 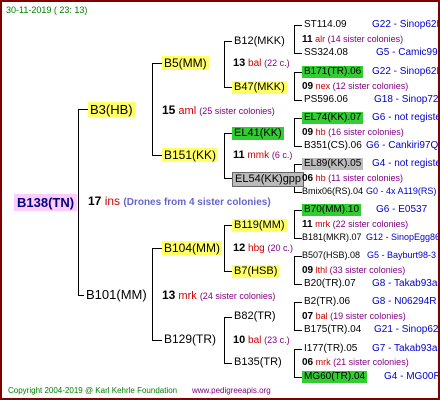 What do you see at coordinates (179, 201) in the screenshot?
I see `root-info: 17 ins (Drones from 4 sister colonies)` at bounding box center [179, 201].